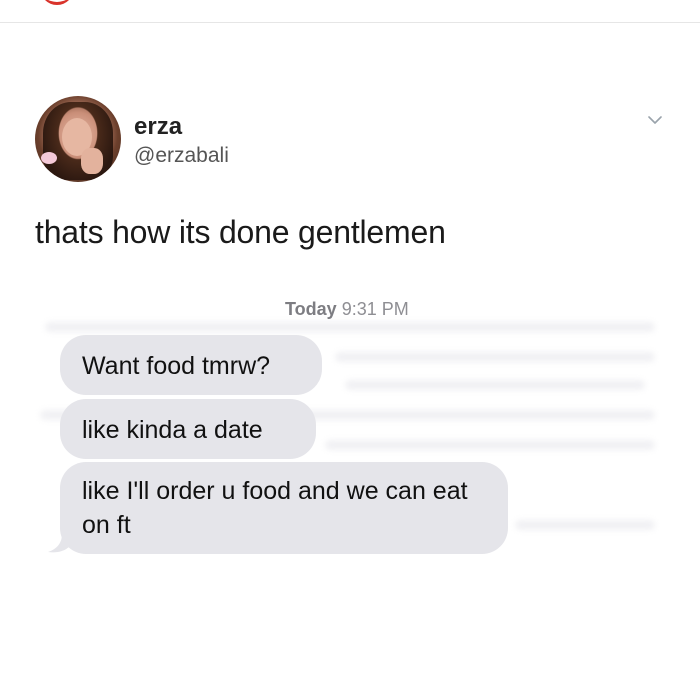  I want to click on user-handle: @erzabali, so click(181, 156).